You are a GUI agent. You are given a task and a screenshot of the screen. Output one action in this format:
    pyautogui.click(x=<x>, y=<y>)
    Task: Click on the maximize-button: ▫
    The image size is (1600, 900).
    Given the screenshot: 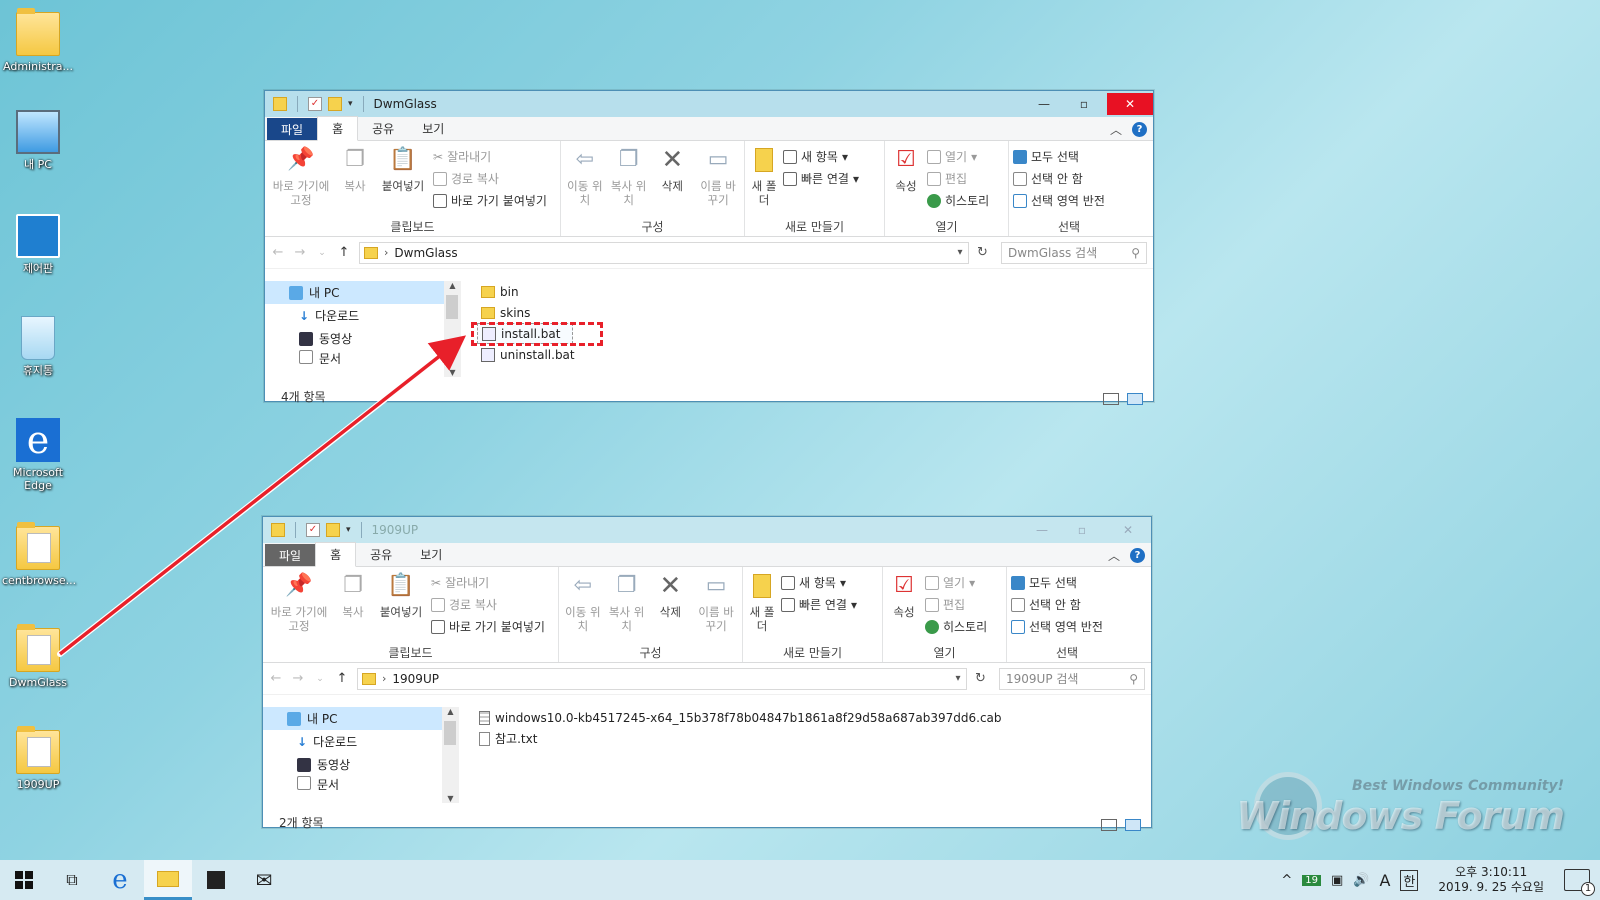 What is the action you would take?
    pyautogui.click(x=1082, y=530)
    